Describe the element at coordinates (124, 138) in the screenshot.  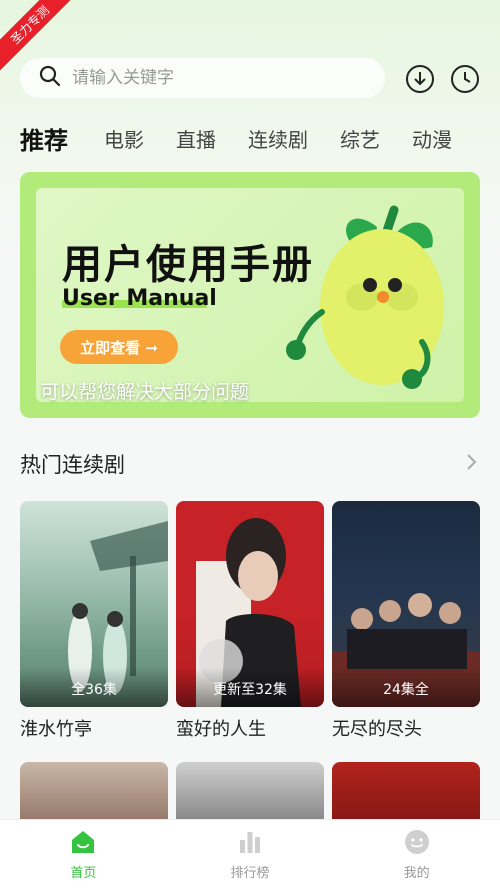
I see `tab-movie: 电影` at that location.